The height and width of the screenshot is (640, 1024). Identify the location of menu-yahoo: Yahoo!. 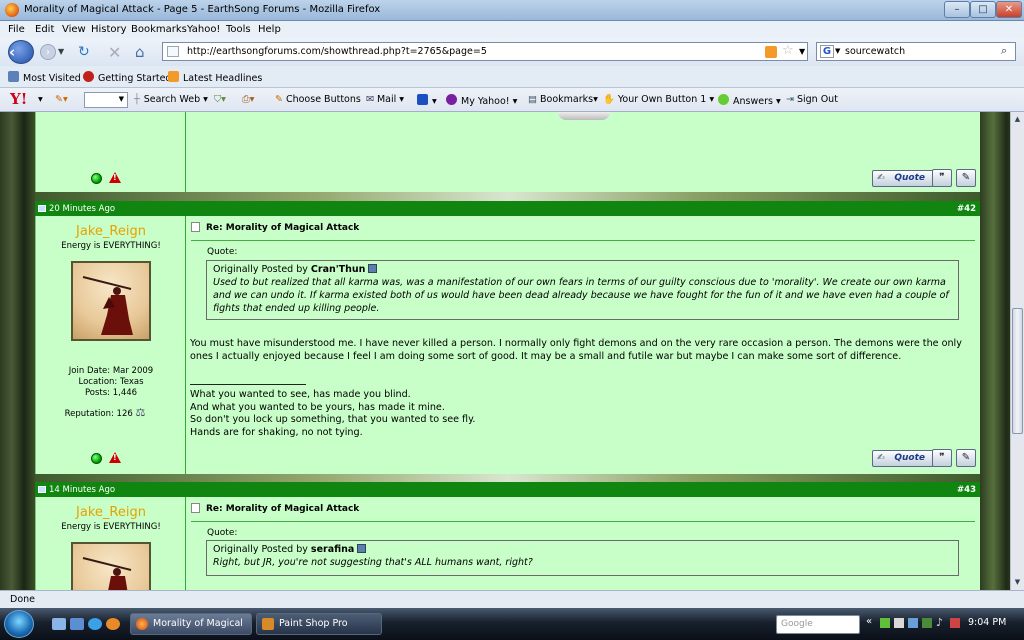
(203, 29).